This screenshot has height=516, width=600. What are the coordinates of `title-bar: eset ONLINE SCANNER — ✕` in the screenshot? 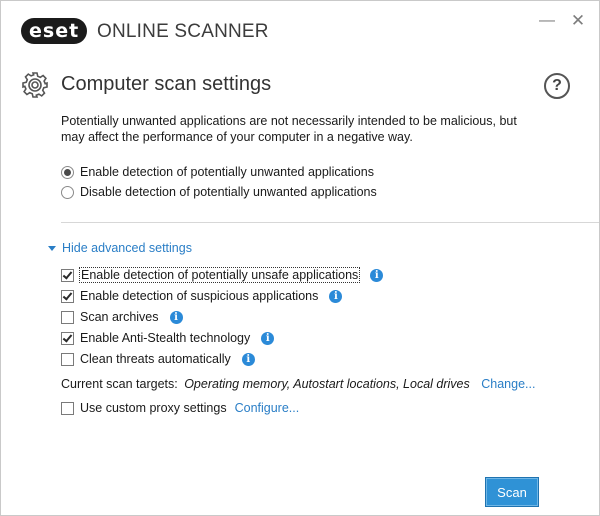 It's located at (300, 30).